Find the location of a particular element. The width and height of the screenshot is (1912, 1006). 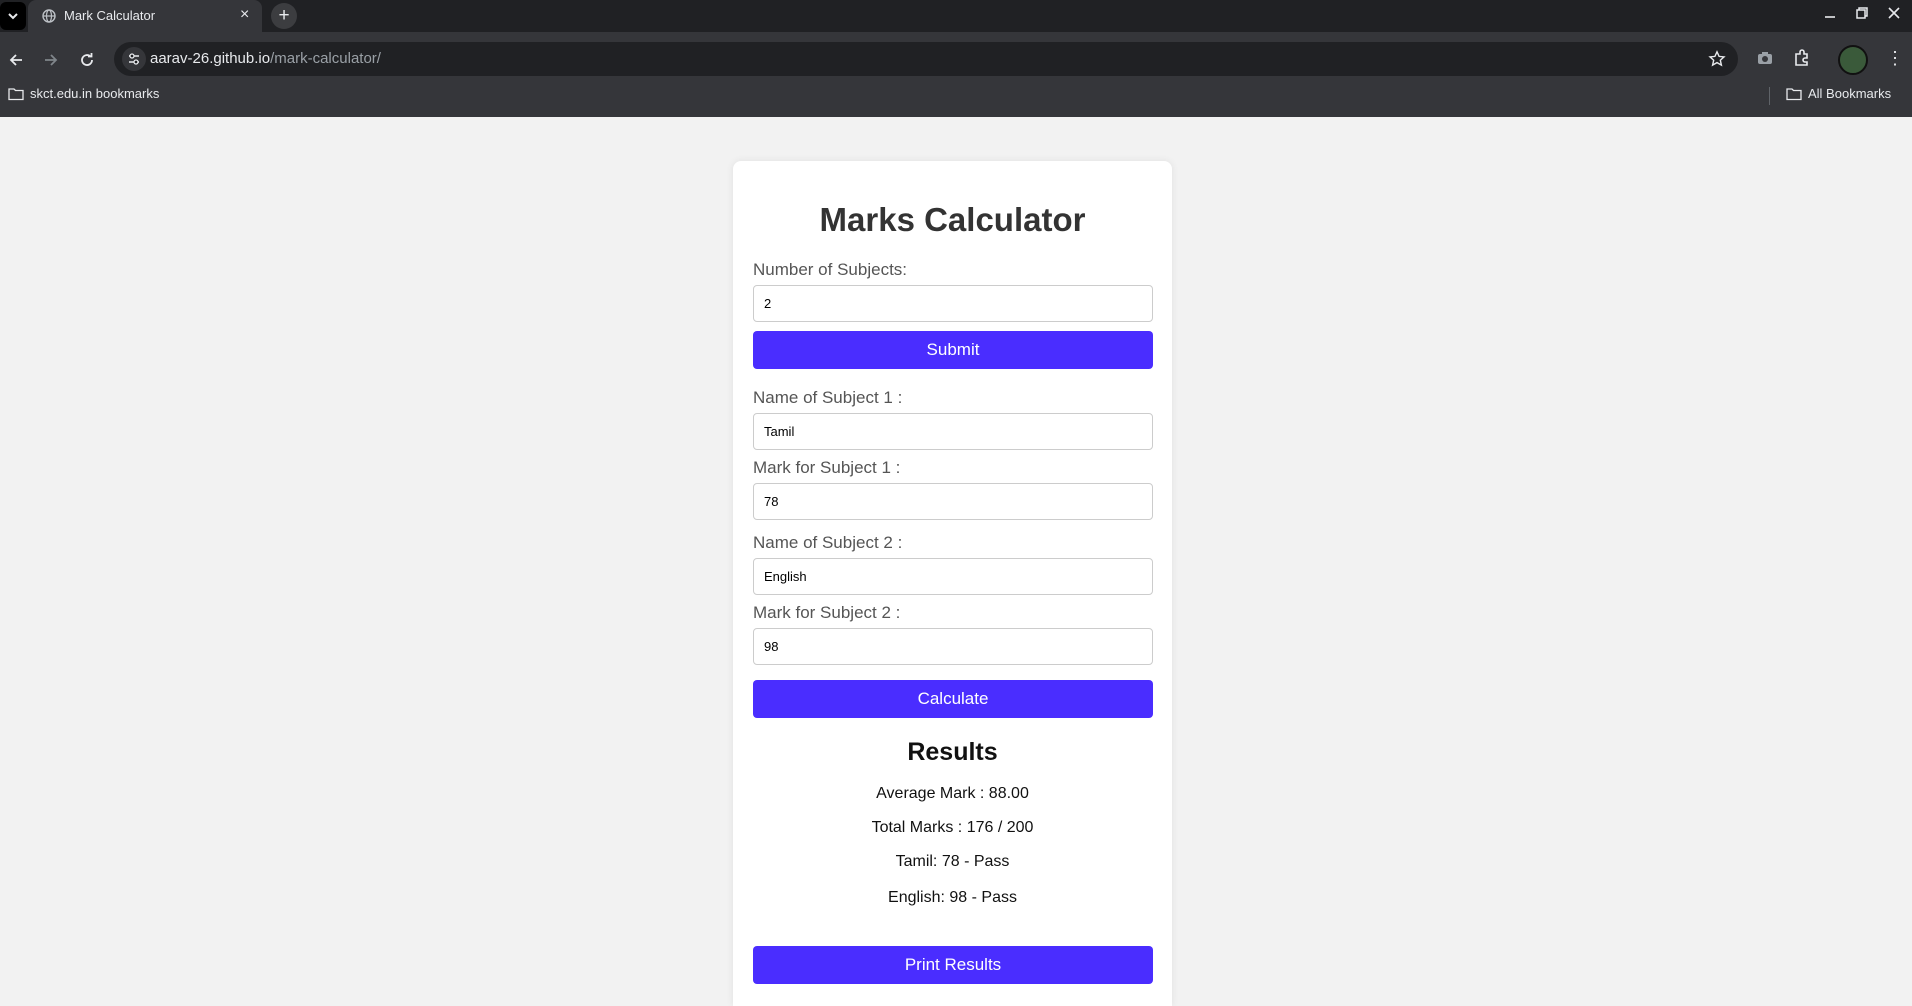

site-info-icon is located at coordinates (134, 59).